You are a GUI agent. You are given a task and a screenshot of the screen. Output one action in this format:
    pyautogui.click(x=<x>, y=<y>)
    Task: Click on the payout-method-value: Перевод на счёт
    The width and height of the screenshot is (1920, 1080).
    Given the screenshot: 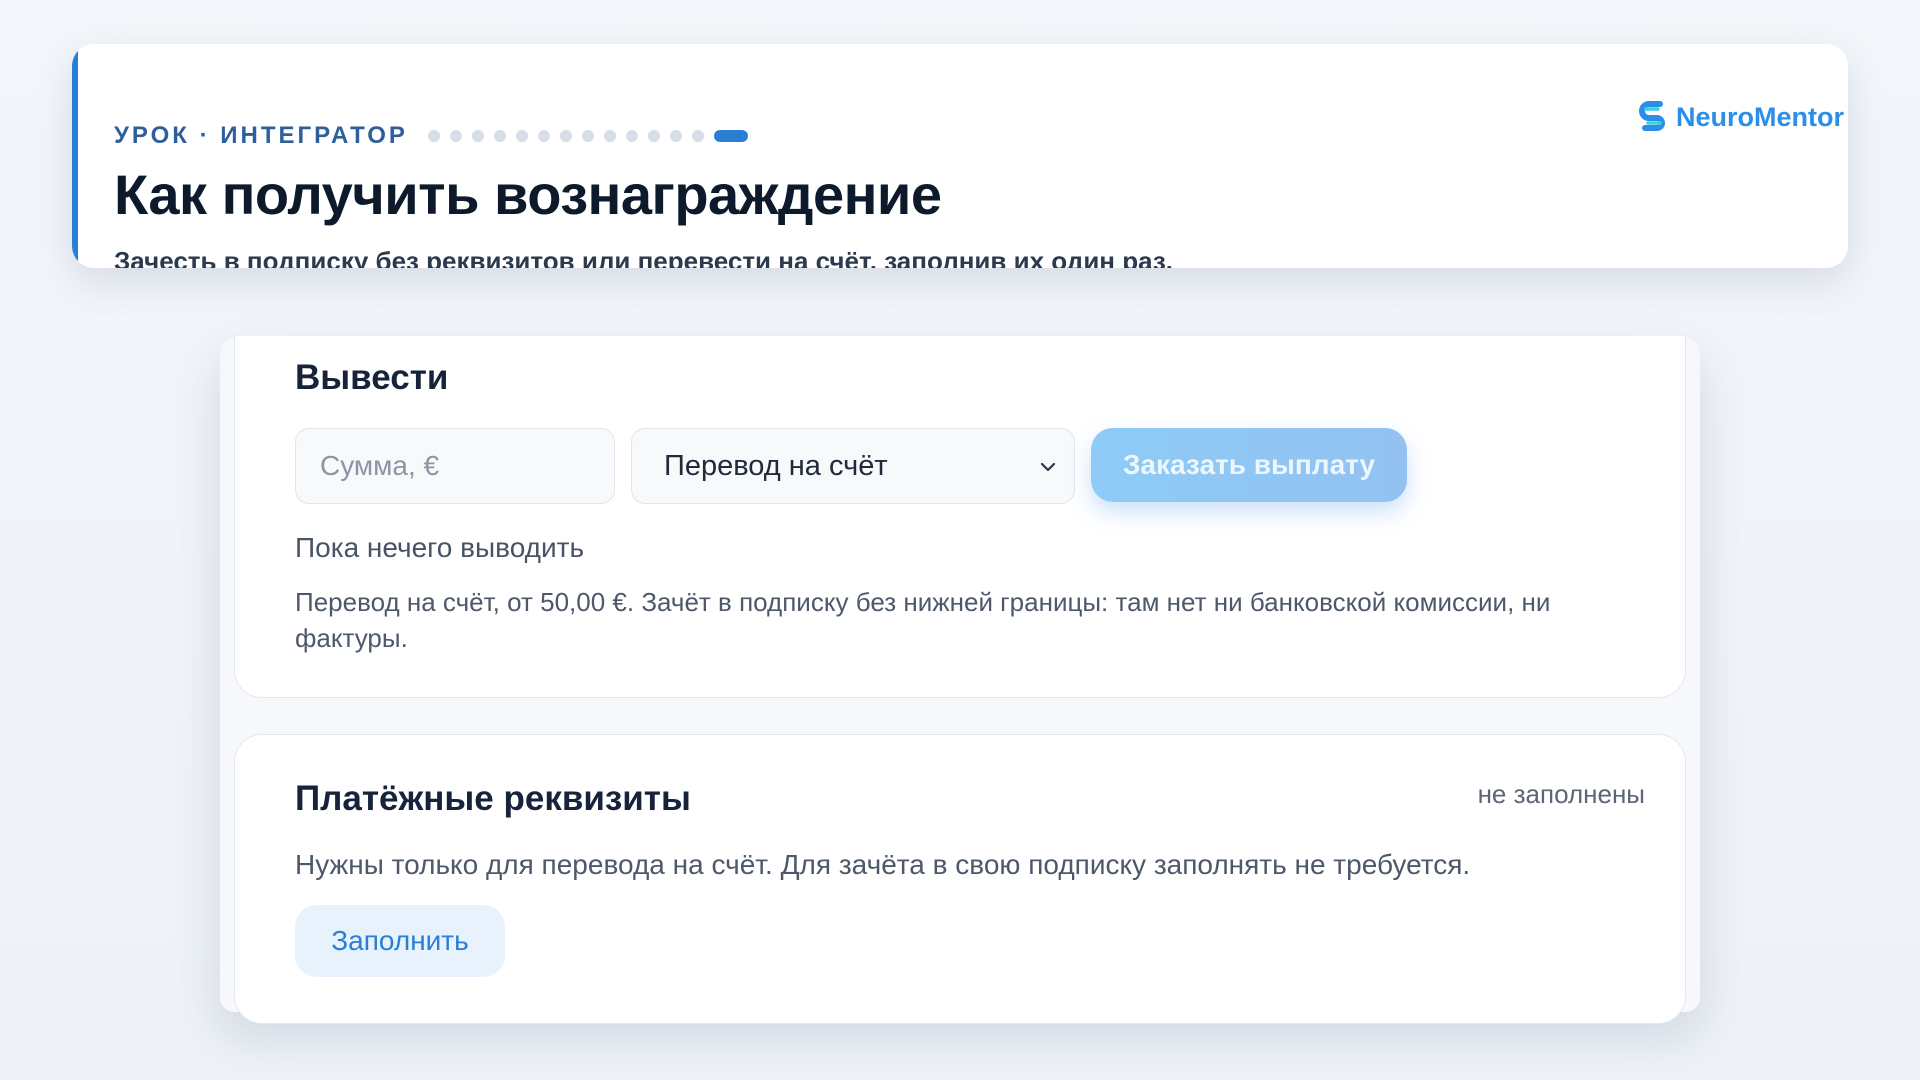 What is the action you would take?
    pyautogui.click(x=776, y=465)
    